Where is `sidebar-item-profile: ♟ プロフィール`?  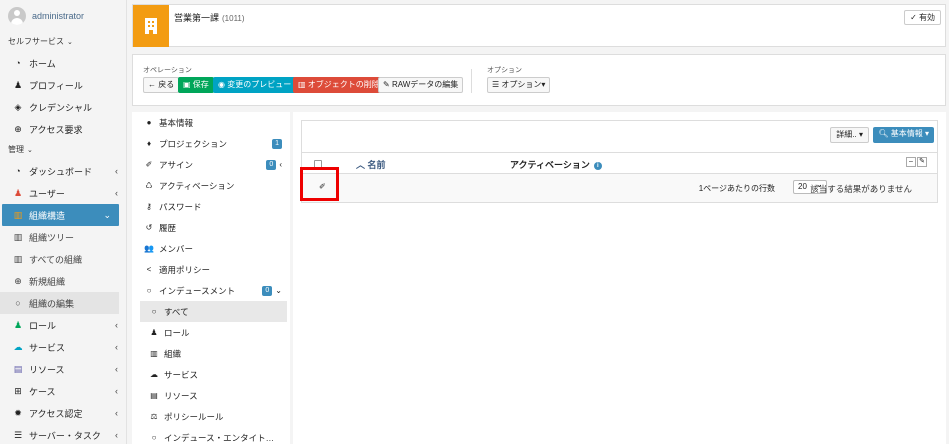 sidebar-item-profile: ♟ プロフィール is located at coordinates (63, 85).